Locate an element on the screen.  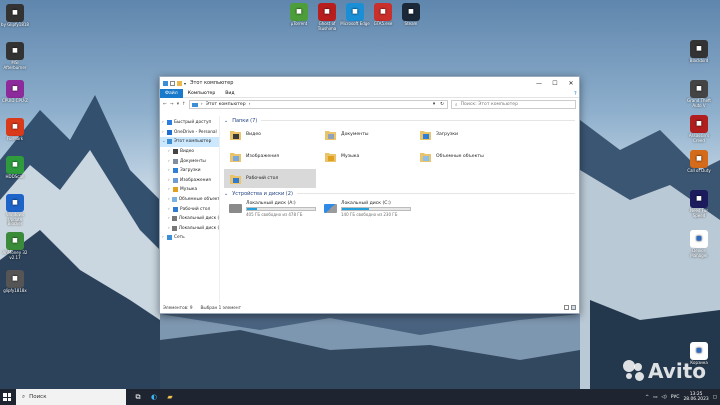
sidebar-item: › Объемные объекты is located at coordinates (189, 200).